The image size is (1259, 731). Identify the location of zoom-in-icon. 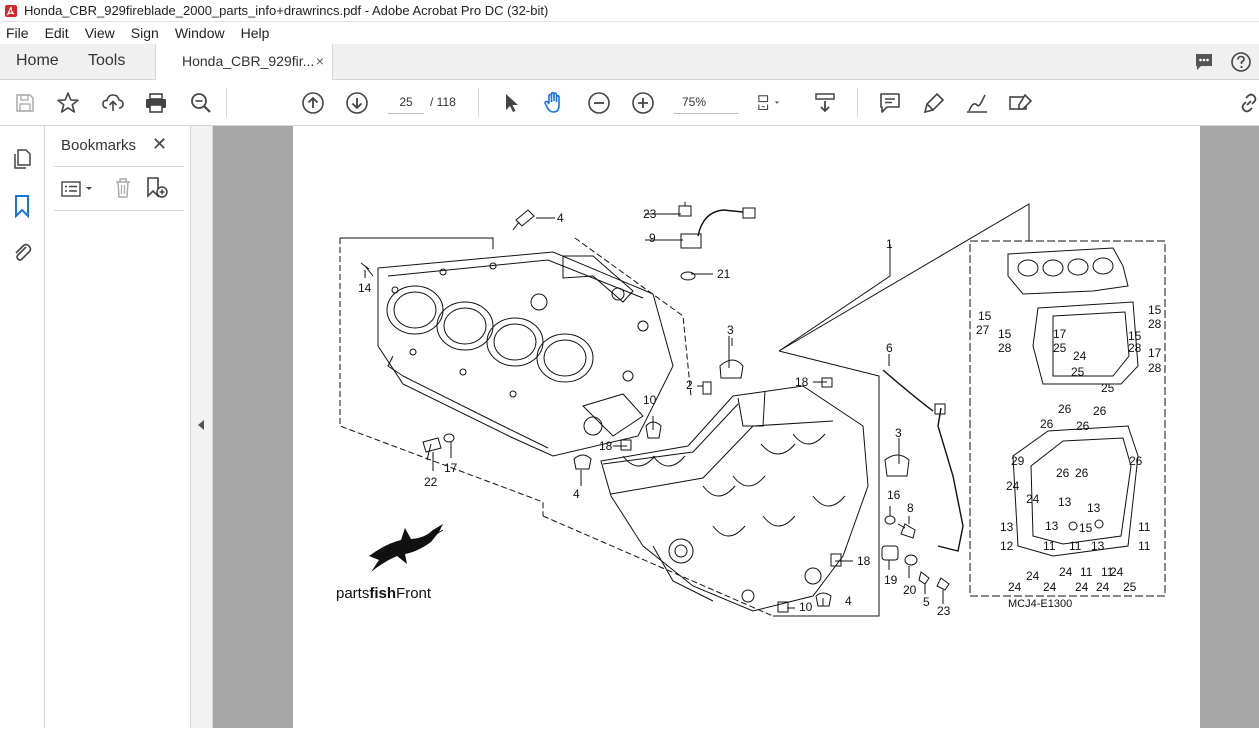
(643, 103).